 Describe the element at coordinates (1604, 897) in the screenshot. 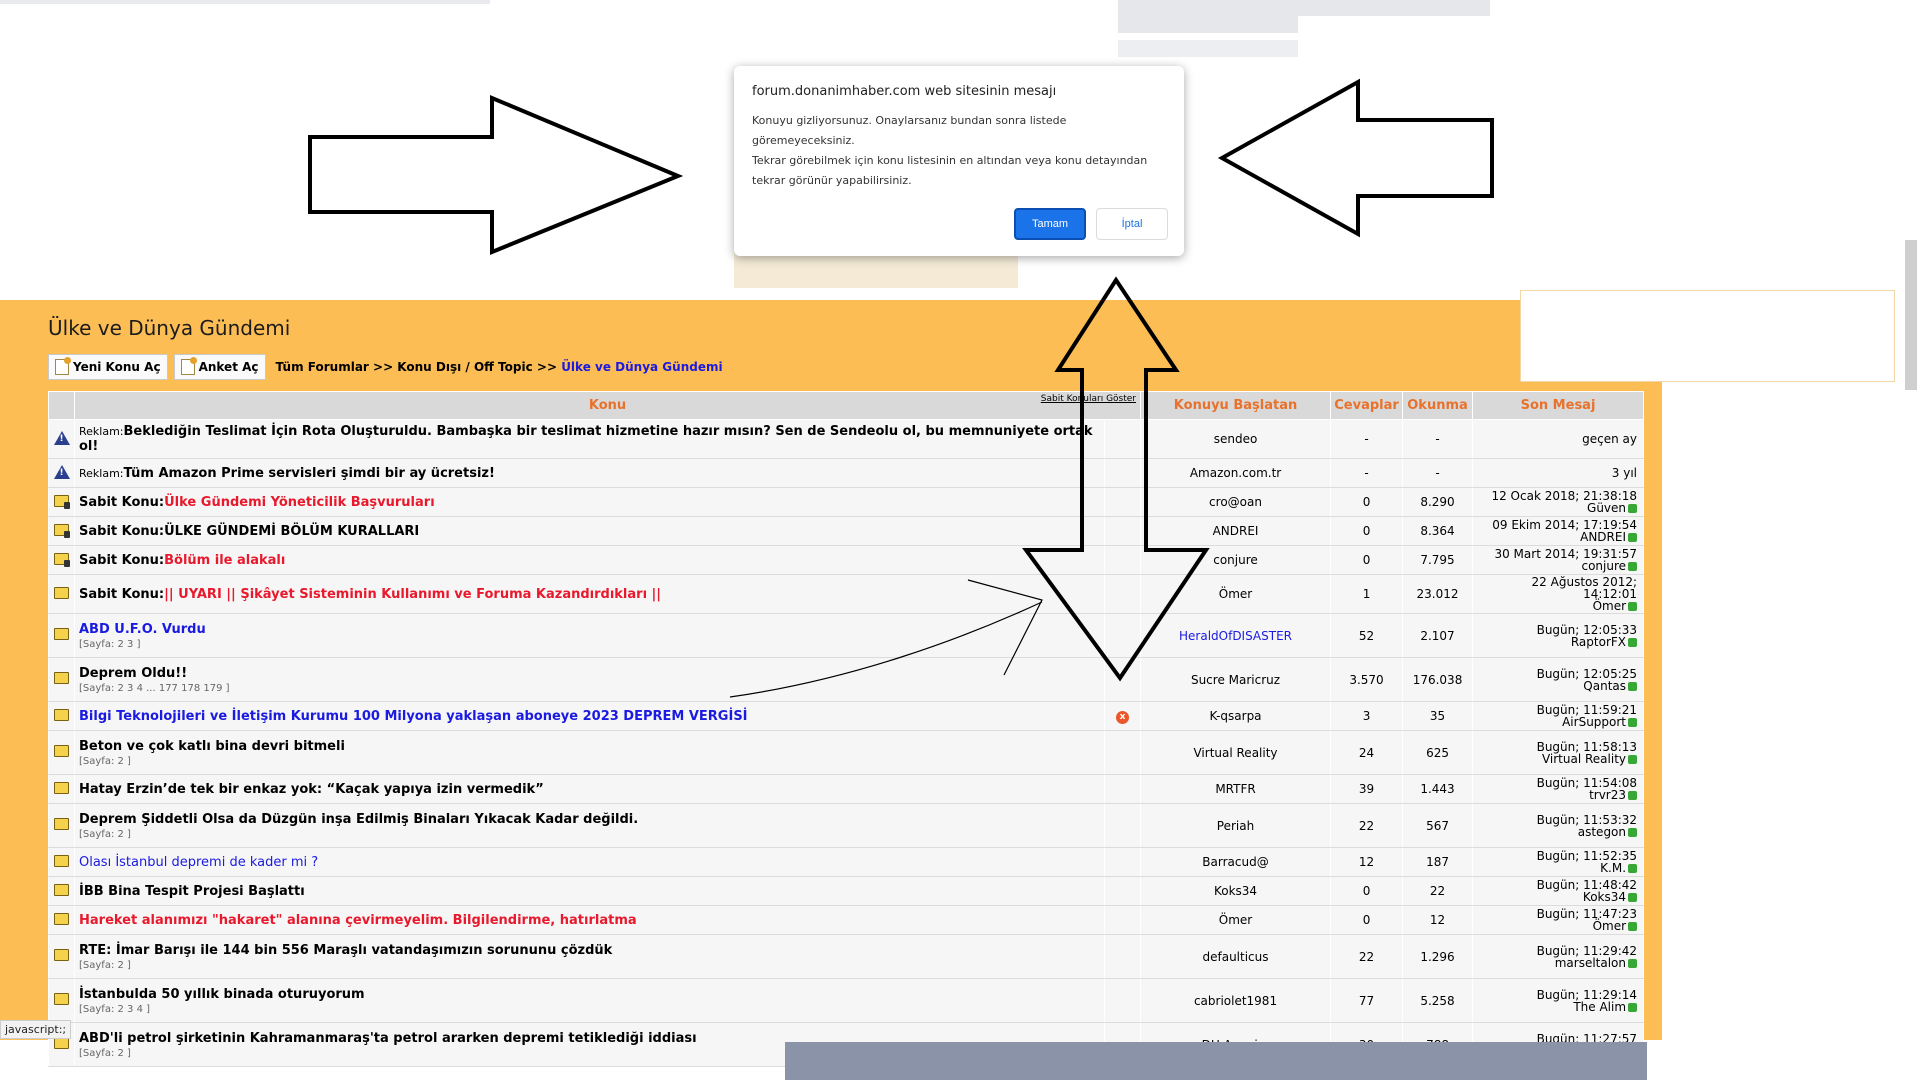

I see `last-post-user: Koks34` at that location.